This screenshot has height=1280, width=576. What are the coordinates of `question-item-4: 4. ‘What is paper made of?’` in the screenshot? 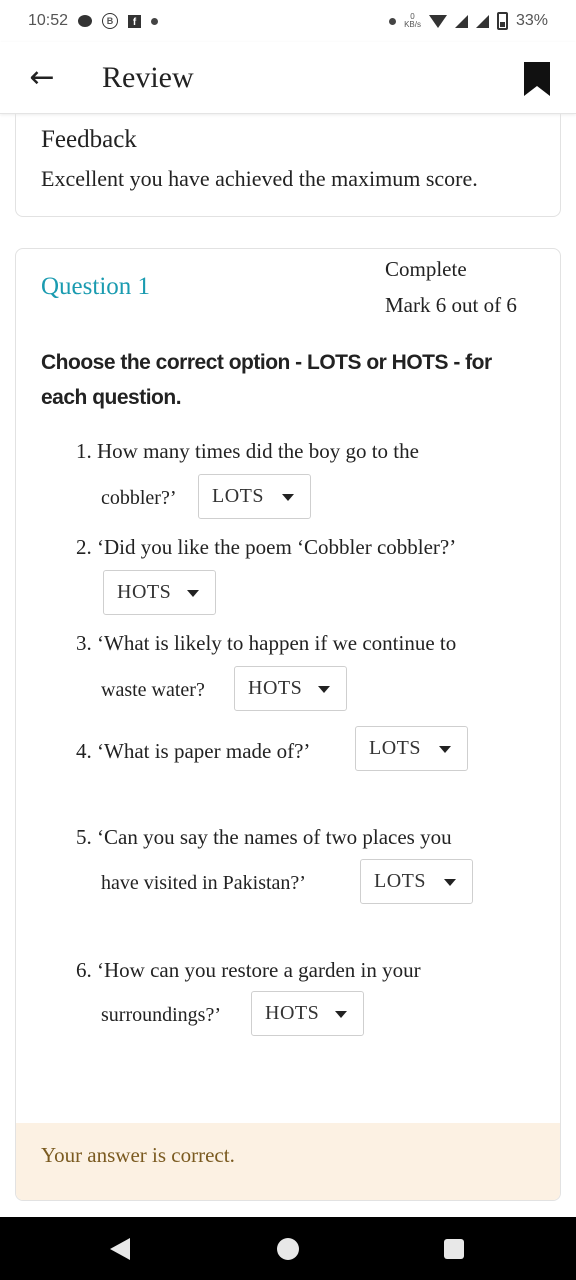 It's located at (193, 751).